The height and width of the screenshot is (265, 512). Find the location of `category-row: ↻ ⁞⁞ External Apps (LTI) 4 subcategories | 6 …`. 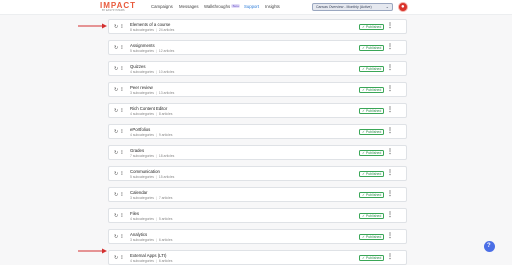

category-row: ↻ ⁞⁞ External Apps (LTI) 4 subcategories | 6 … is located at coordinates (257, 257).